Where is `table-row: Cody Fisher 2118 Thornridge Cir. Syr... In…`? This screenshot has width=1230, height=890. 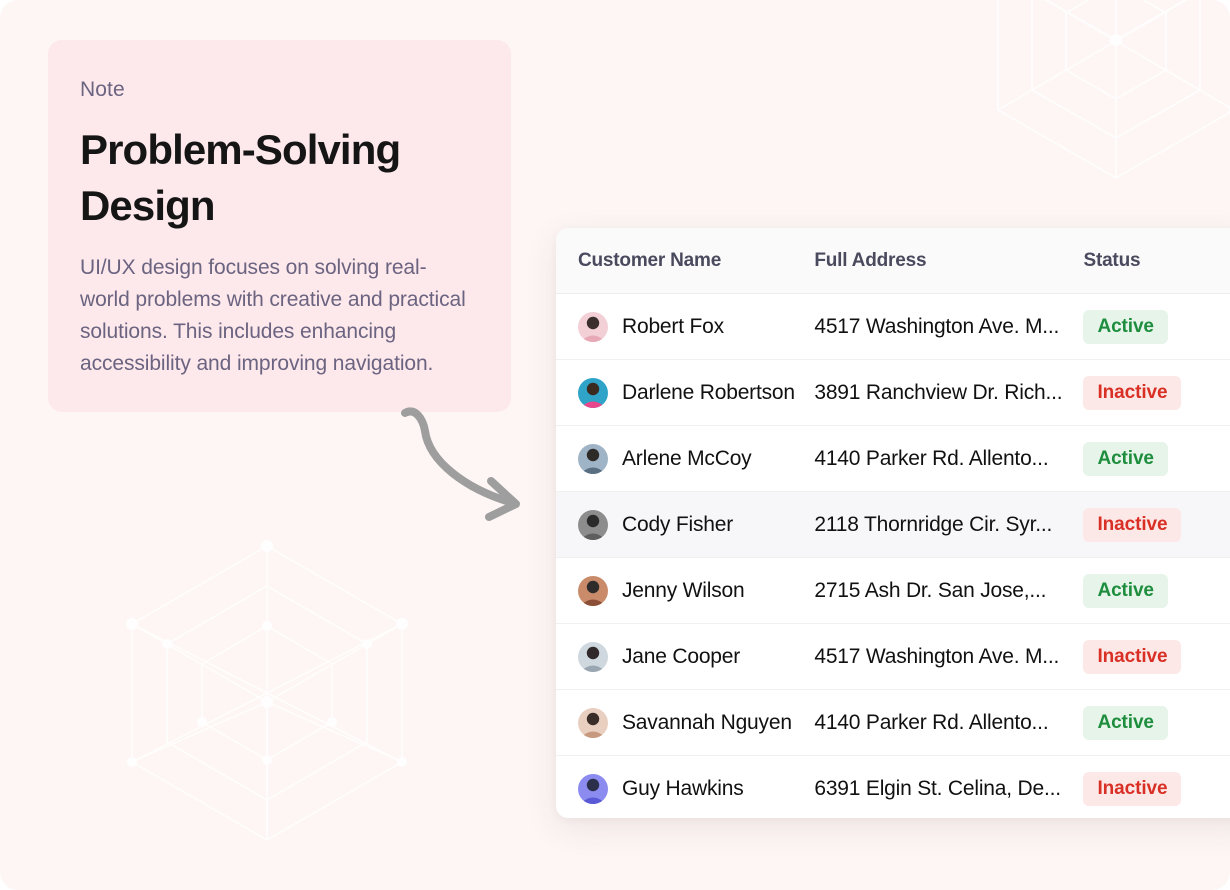 table-row: Cody Fisher 2118 Thornridge Cir. Syr... In… is located at coordinates (893, 525).